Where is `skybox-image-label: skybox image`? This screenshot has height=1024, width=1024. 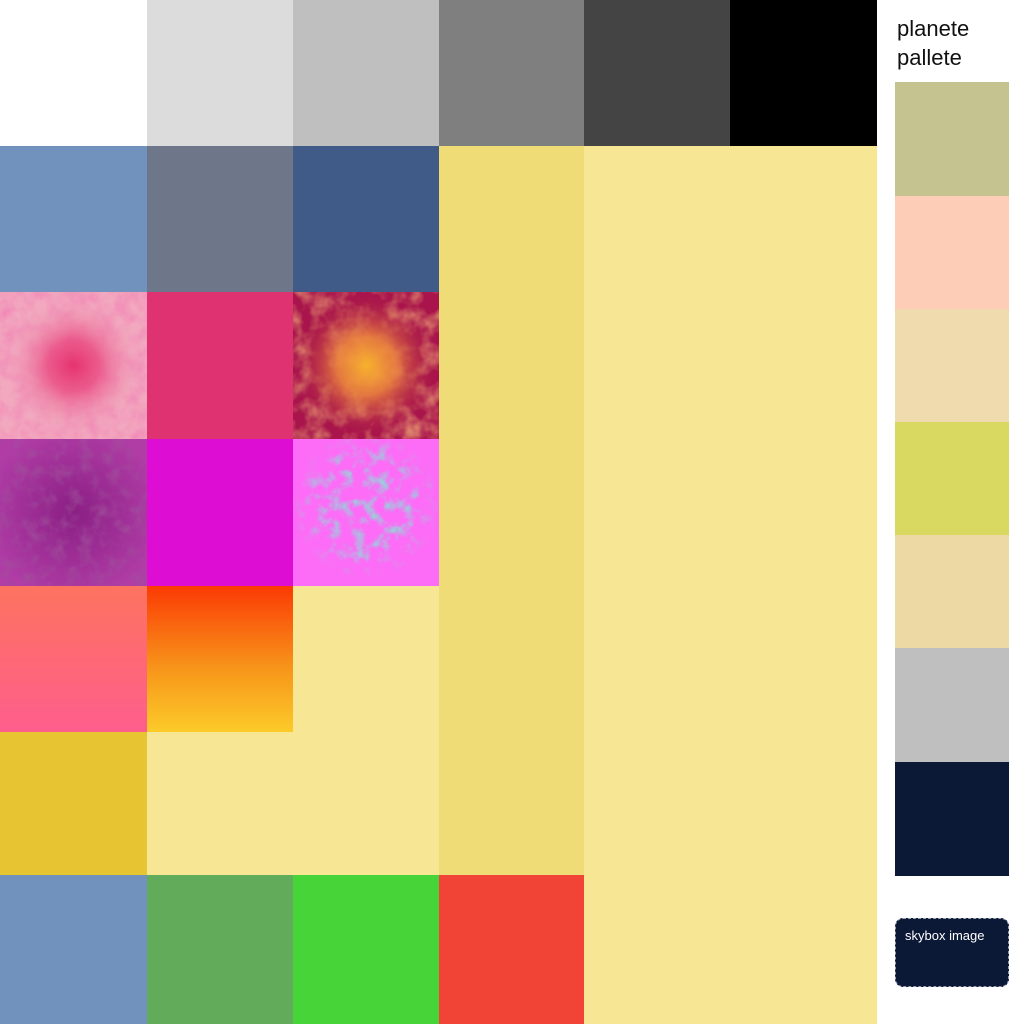
skybox-image-label: skybox image is located at coordinates (945, 935).